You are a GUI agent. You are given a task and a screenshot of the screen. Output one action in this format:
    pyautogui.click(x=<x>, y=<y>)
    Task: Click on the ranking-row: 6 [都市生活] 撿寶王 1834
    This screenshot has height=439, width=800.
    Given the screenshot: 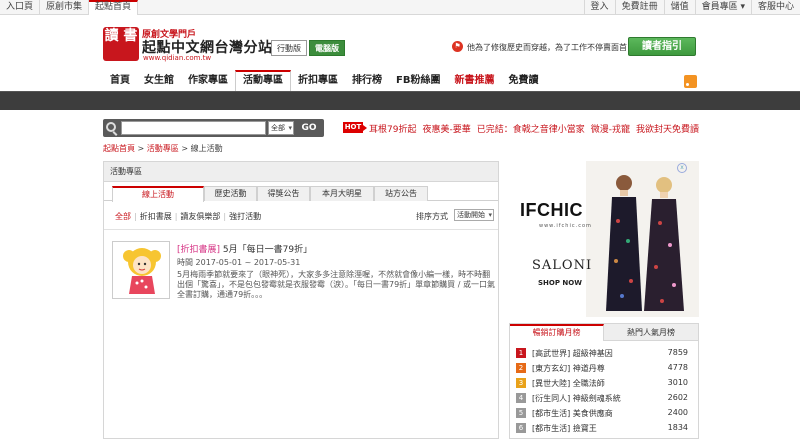 What is the action you would take?
    pyautogui.click(x=604, y=428)
    